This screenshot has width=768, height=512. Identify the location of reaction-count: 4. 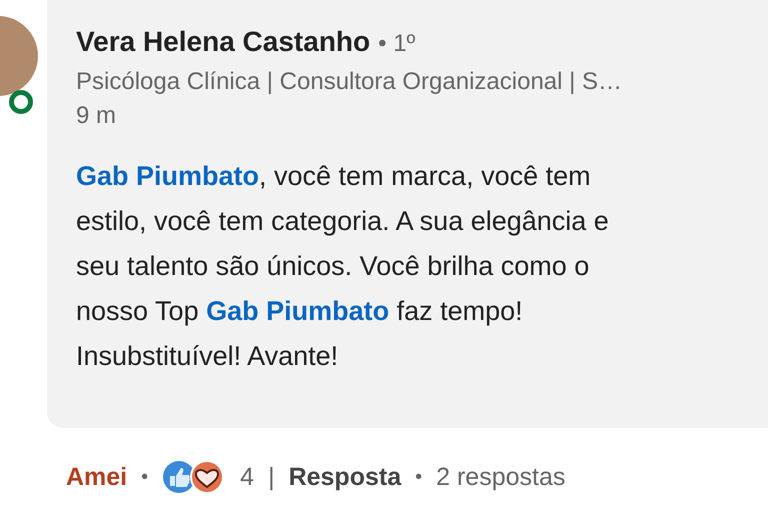
(247, 477).